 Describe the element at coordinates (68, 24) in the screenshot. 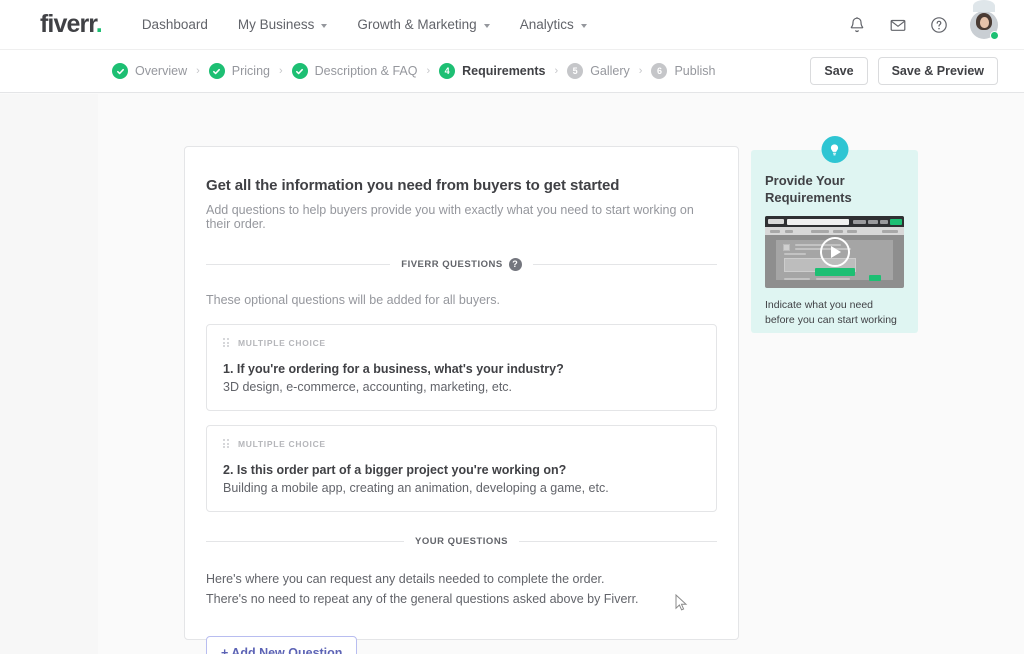

I see `logo-text: fiverr` at that location.